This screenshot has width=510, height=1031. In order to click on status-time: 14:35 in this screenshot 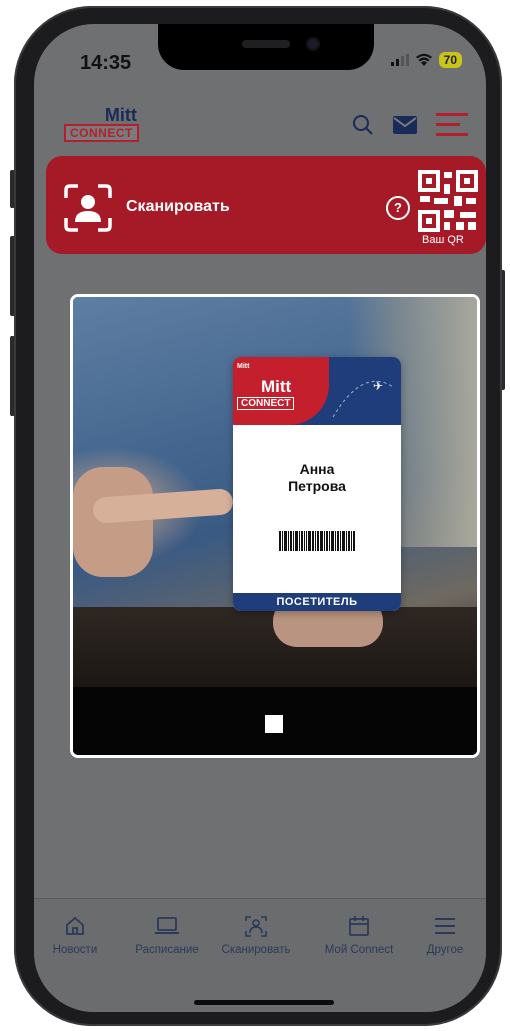, I will do `click(106, 63)`.